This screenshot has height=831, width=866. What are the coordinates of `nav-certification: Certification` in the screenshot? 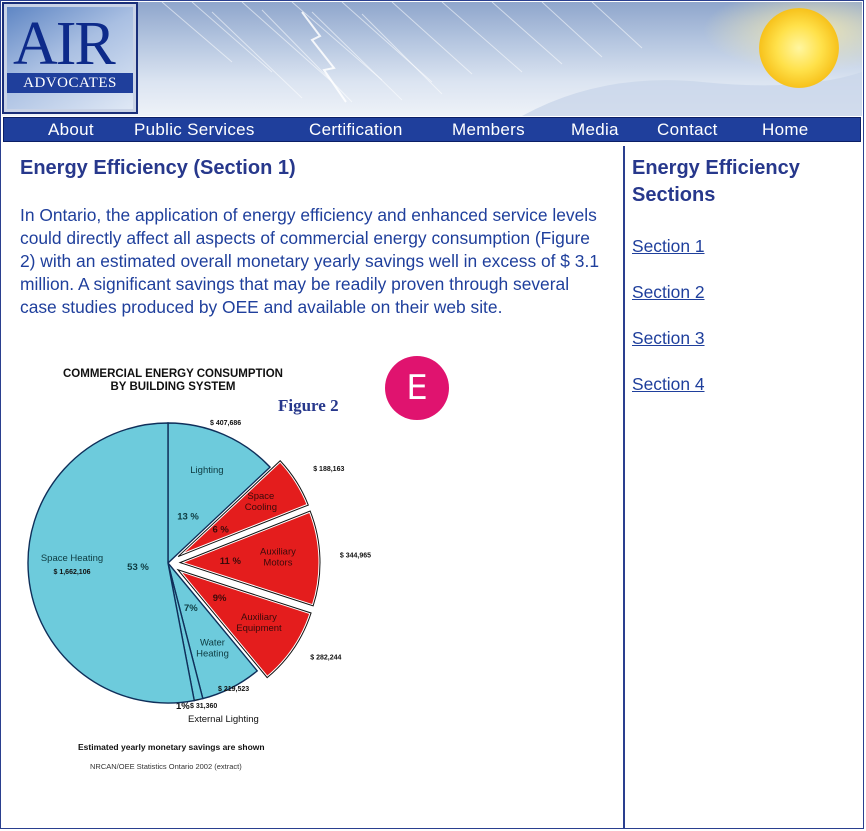 It's located at (356, 130).